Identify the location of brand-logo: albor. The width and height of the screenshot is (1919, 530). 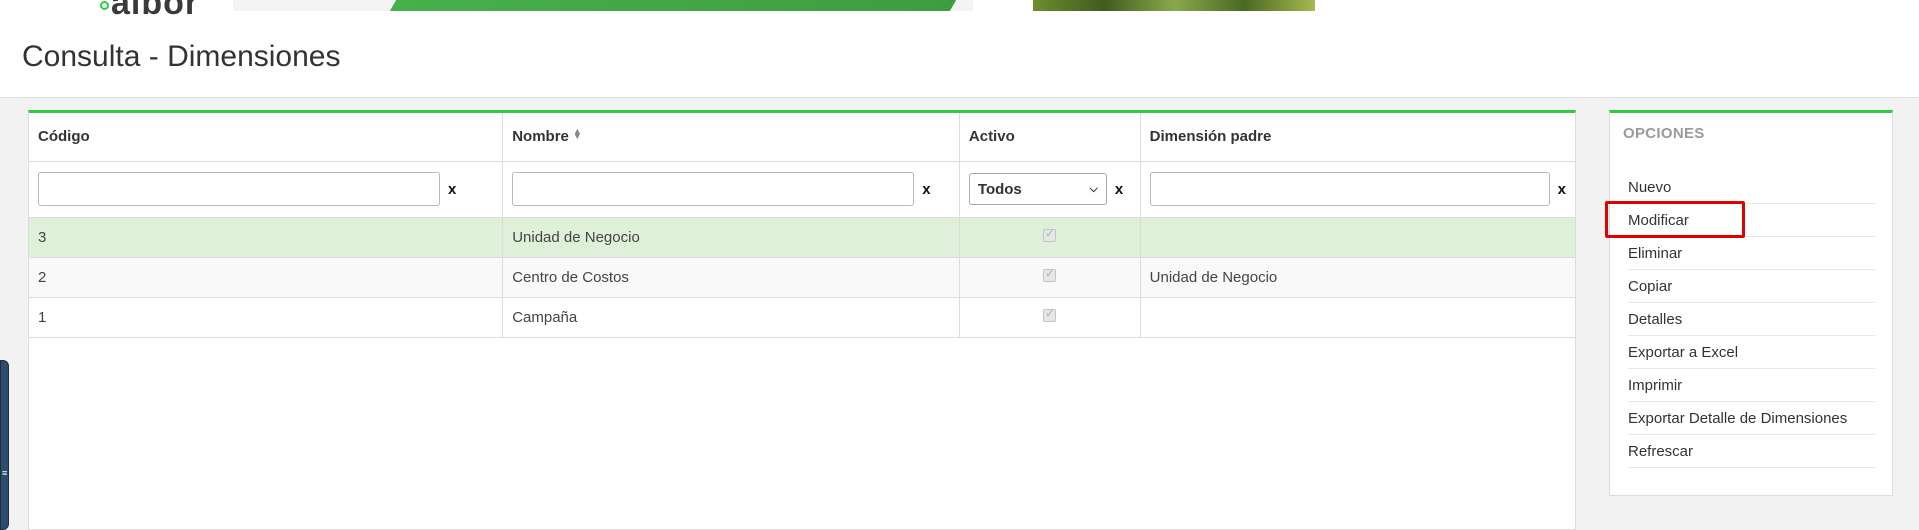
(149, 10).